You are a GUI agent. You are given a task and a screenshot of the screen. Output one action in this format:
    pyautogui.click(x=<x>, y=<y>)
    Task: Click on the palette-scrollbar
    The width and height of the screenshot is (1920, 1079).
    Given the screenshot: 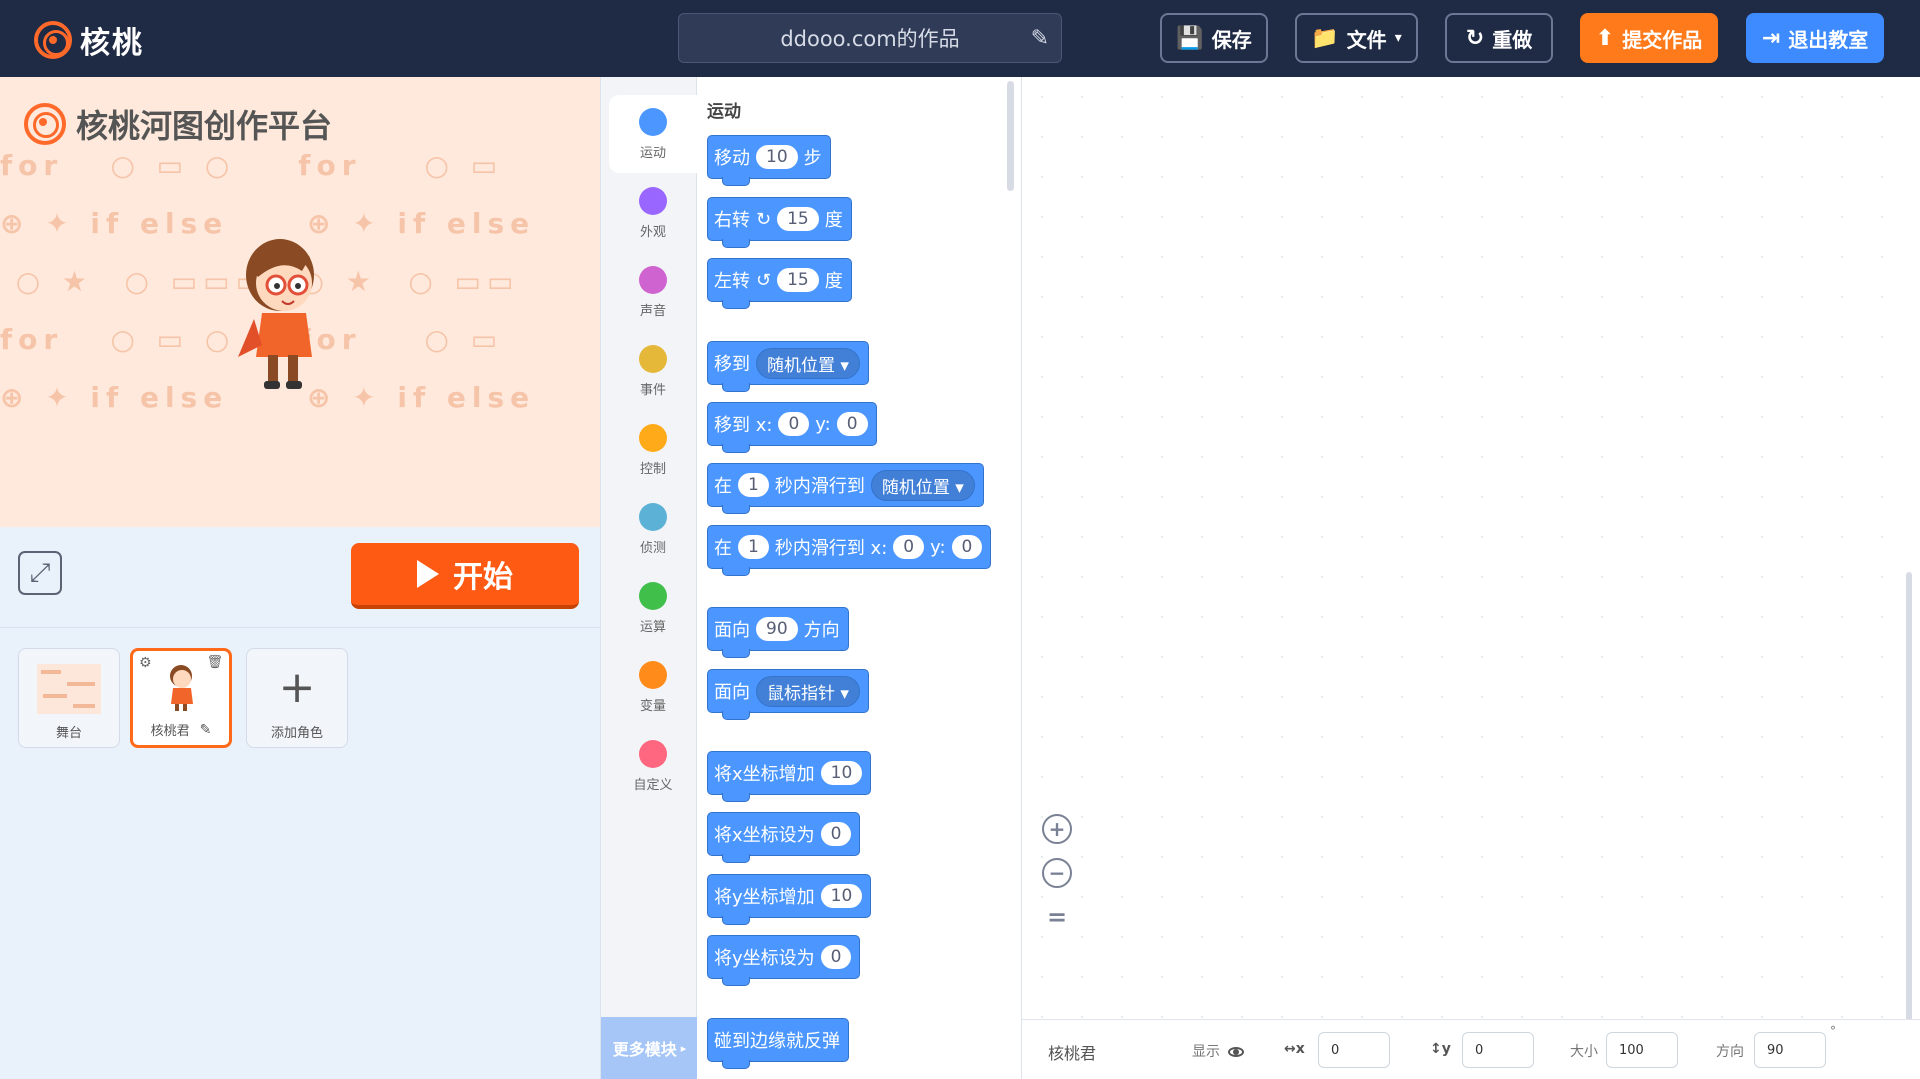 What is the action you would take?
    pyautogui.click(x=1010, y=136)
    